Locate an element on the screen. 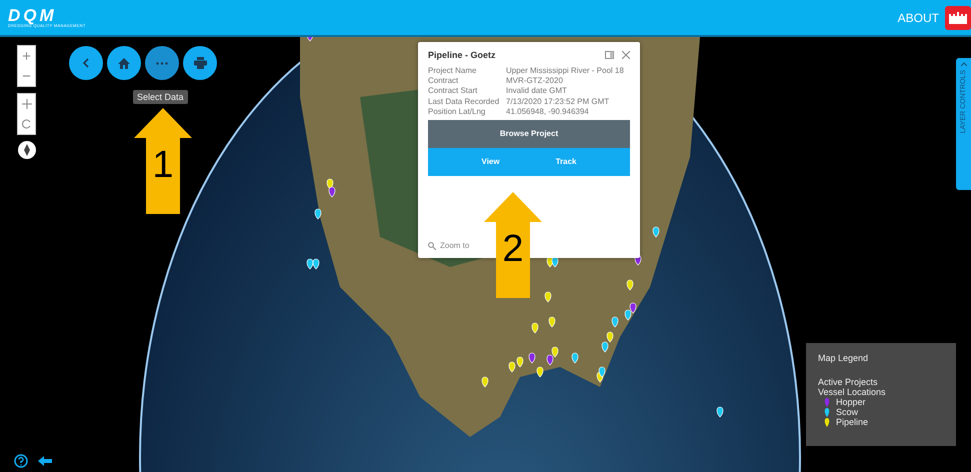  compass-button is located at coordinates (27, 150).